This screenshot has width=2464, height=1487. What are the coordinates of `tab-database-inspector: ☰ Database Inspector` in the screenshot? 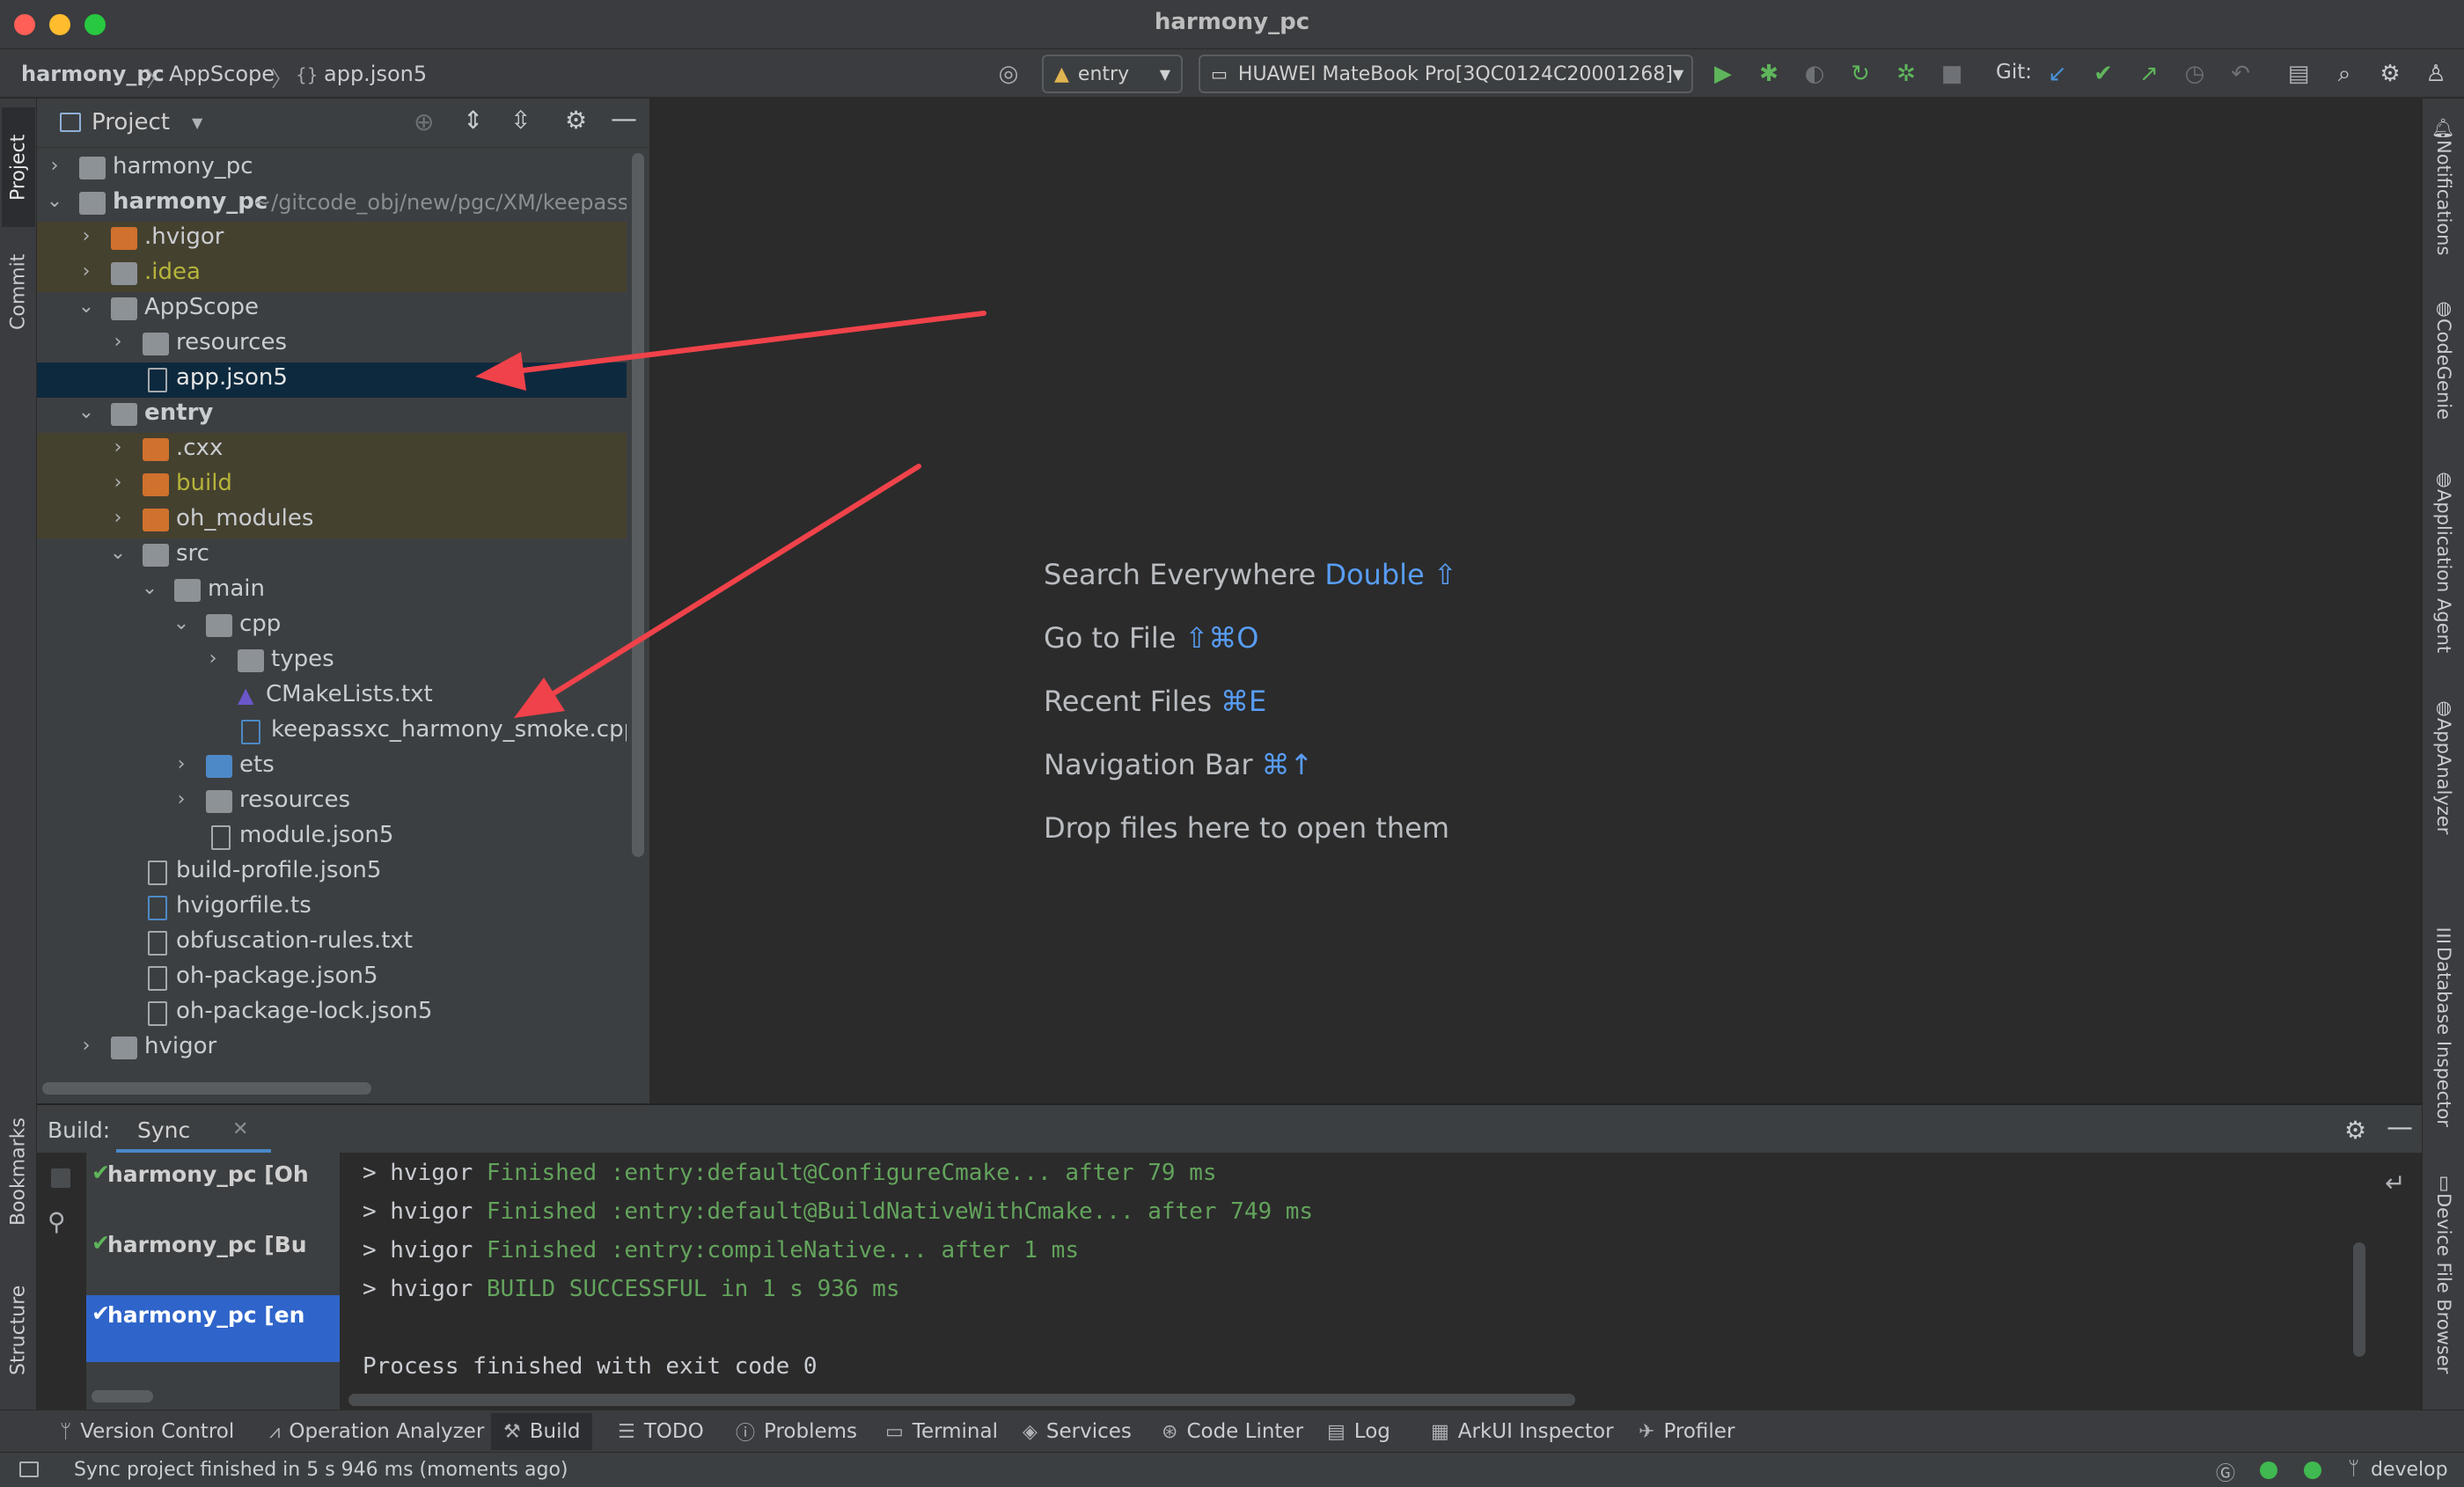 It's located at (2444, 1066).